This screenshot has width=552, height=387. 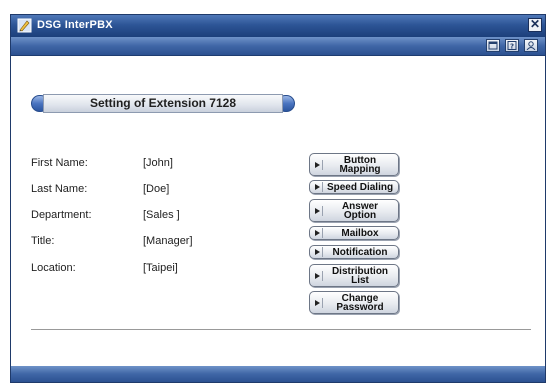 What do you see at coordinates (53, 268) in the screenshot?
I see `field-label: Location:` at bounding box center [53, 268].